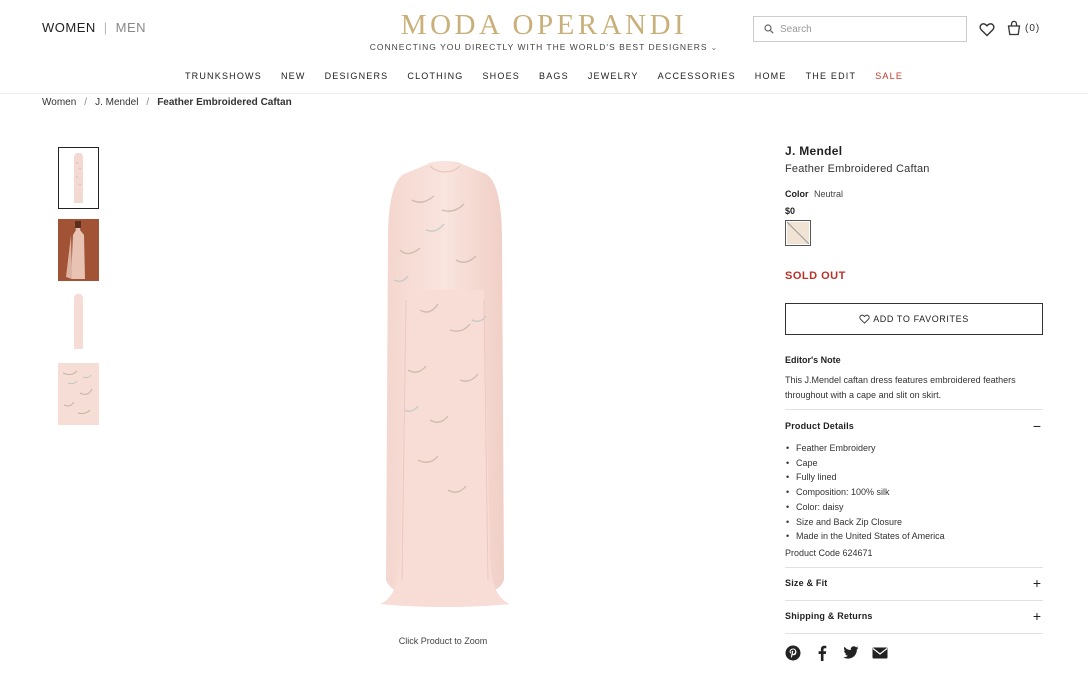  Describe the element at coordinates (357, 76) in the screenshot. I see `nav-item-designers: DESIGNERS` at that location.